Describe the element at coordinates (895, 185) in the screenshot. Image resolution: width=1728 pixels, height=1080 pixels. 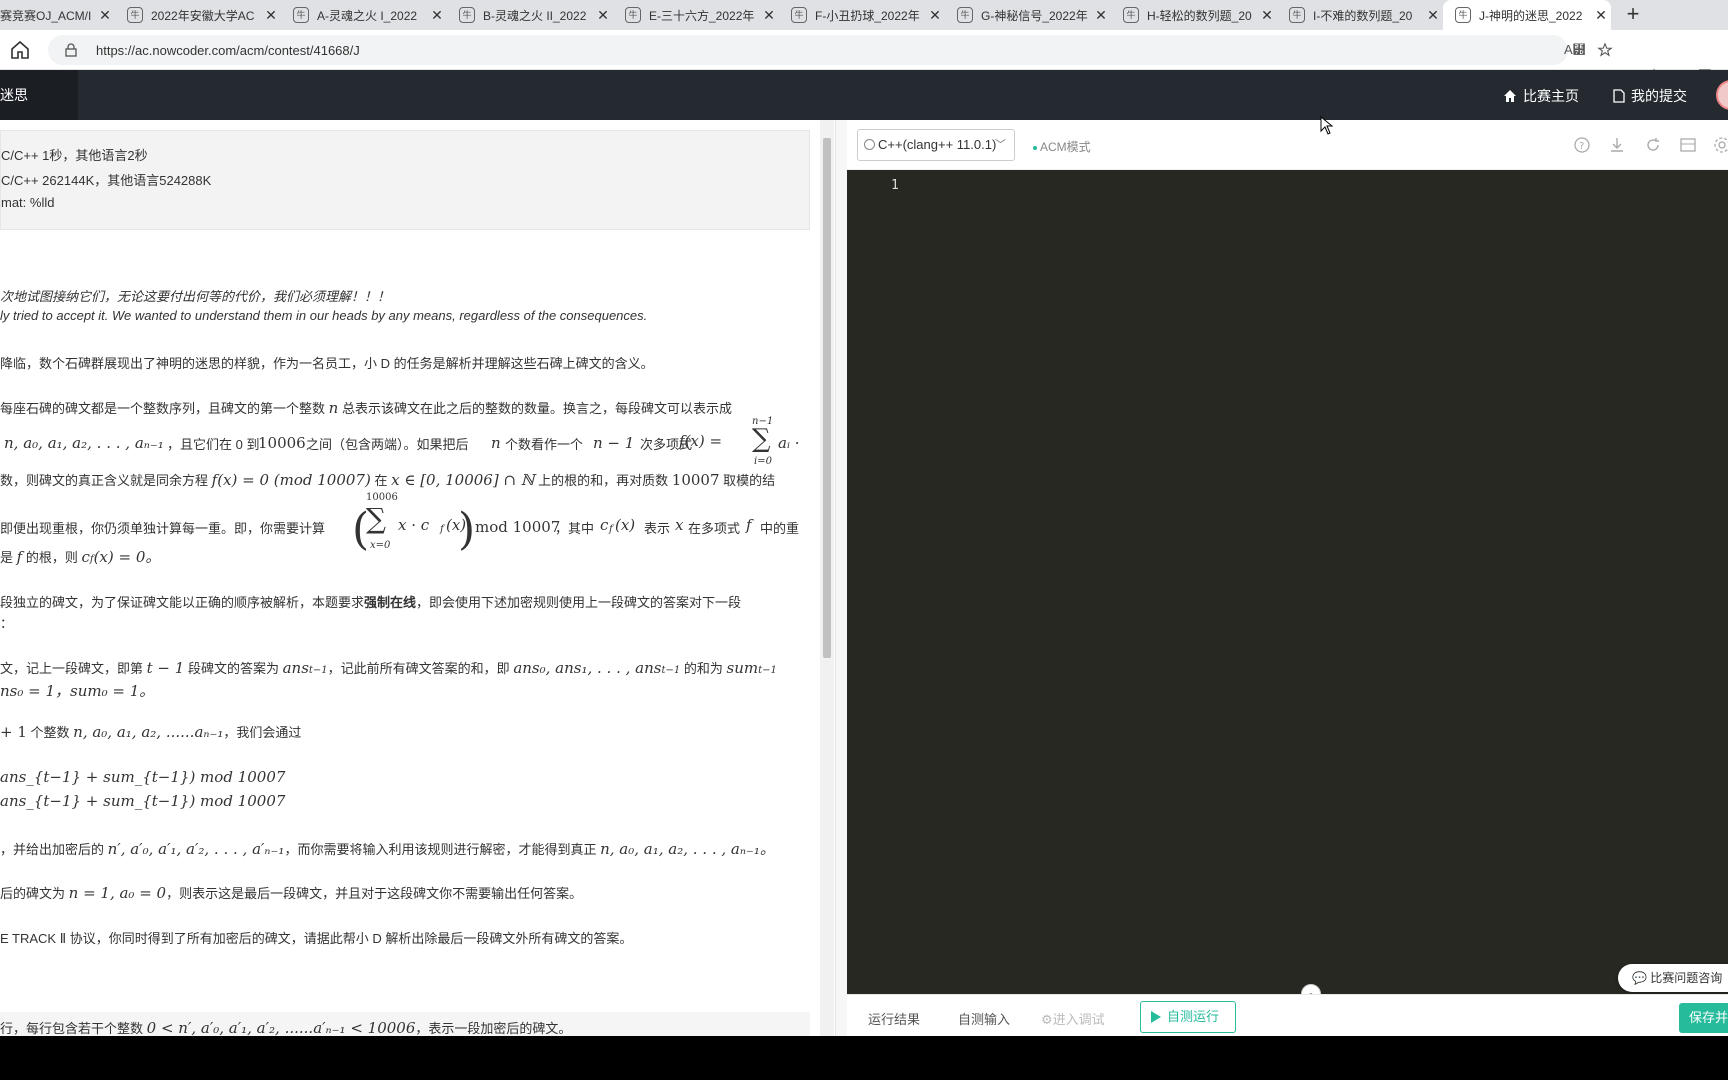
I see `line-number: 1` at that location.